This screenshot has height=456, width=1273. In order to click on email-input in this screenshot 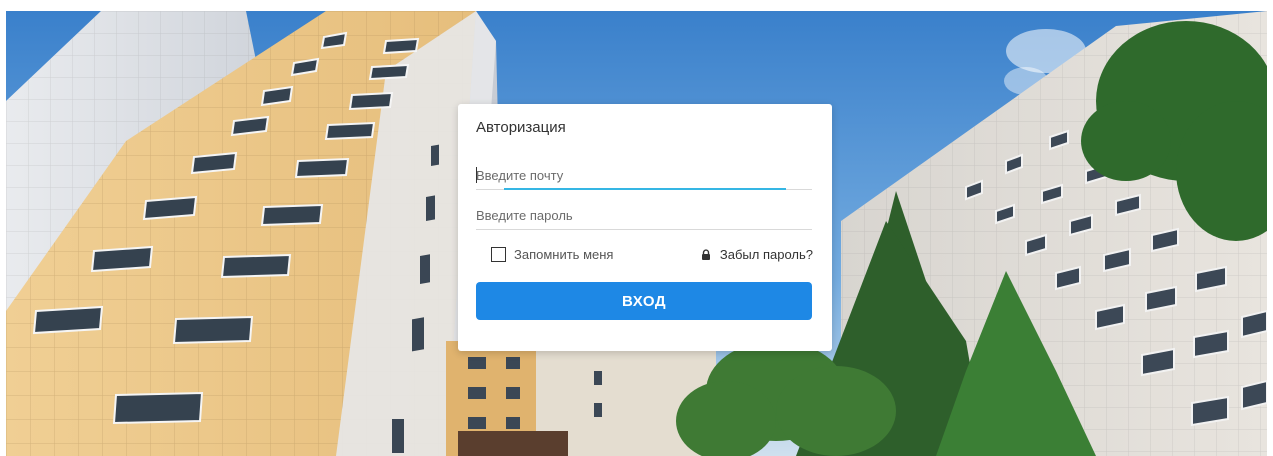, I will do `click(644, 175)`.